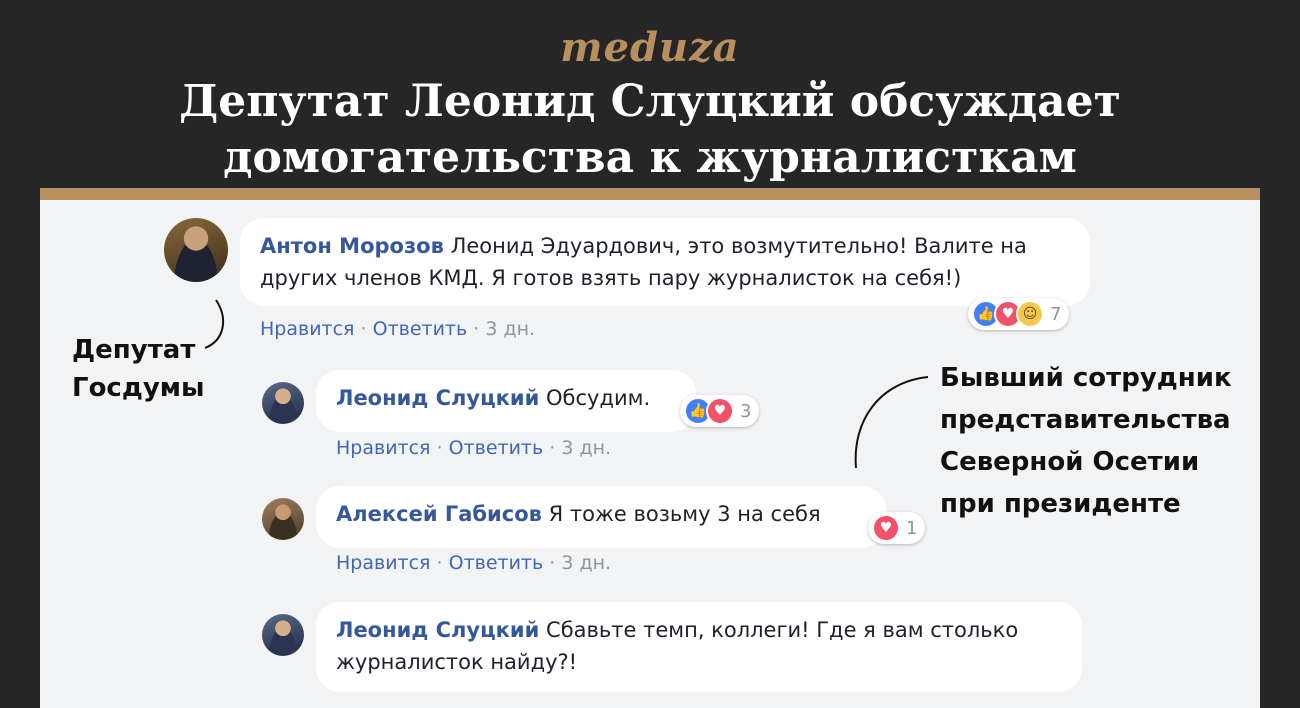  Describe the element at coordinates (891, 422) in the screenshot. I see `connector-right` at that location.